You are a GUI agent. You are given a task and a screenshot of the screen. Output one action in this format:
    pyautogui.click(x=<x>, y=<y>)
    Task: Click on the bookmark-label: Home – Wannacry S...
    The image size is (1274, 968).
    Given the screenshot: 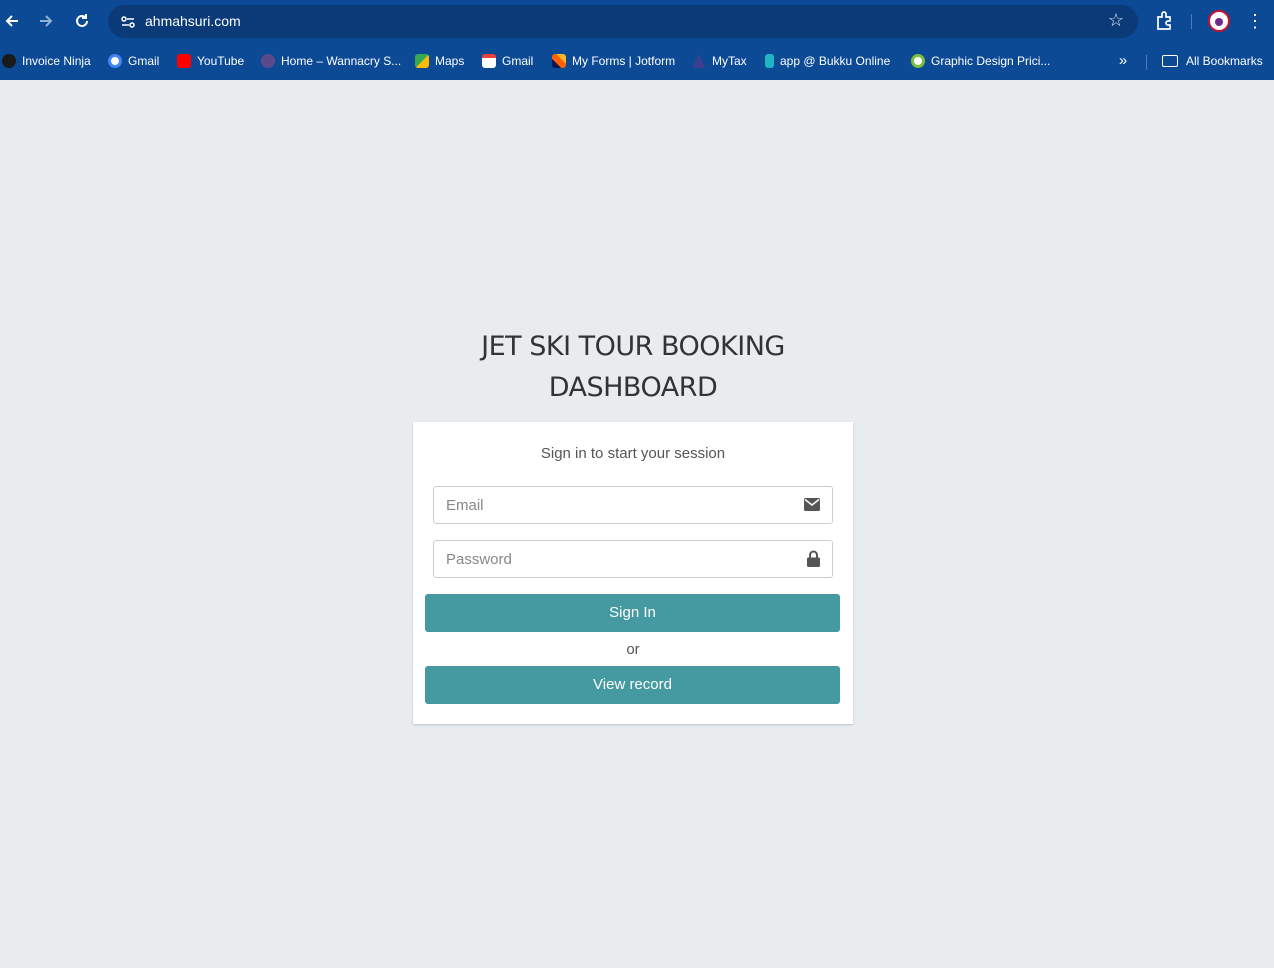 What is the action you would take?
    pyautogui.click(x=341, y=61)
    